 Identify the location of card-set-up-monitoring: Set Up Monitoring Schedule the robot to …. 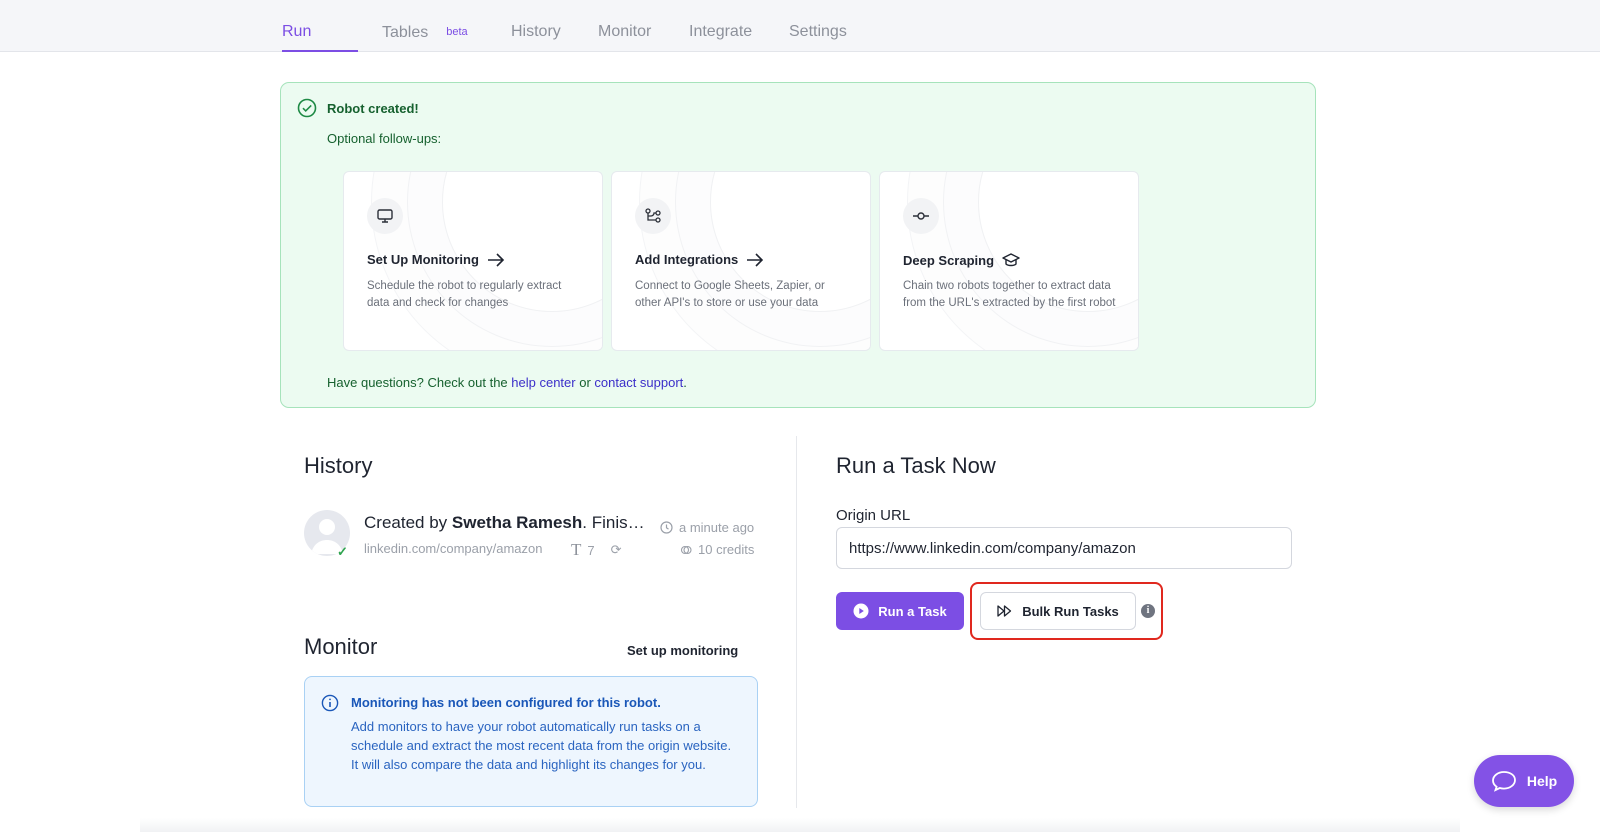
(473, 261).